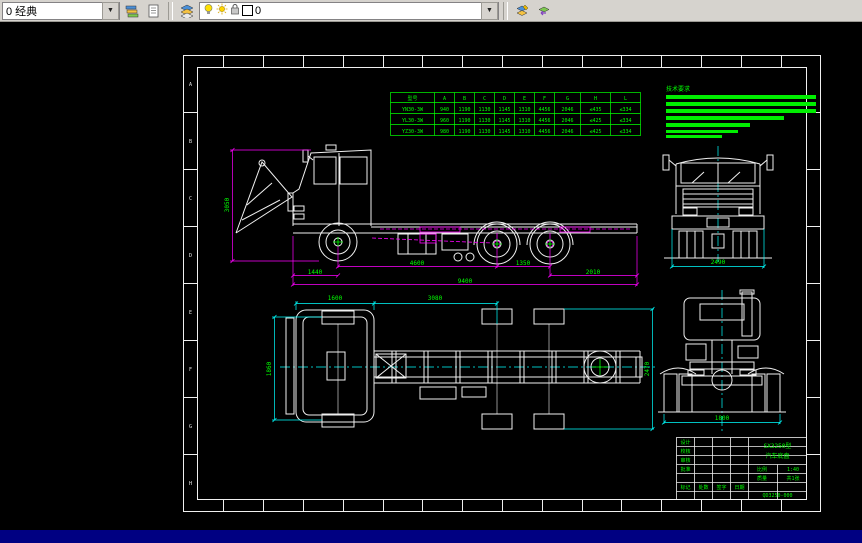 The width and height of the screenshot is (862, 543). I want to click on svg-text: 处数, so click(703, 487).